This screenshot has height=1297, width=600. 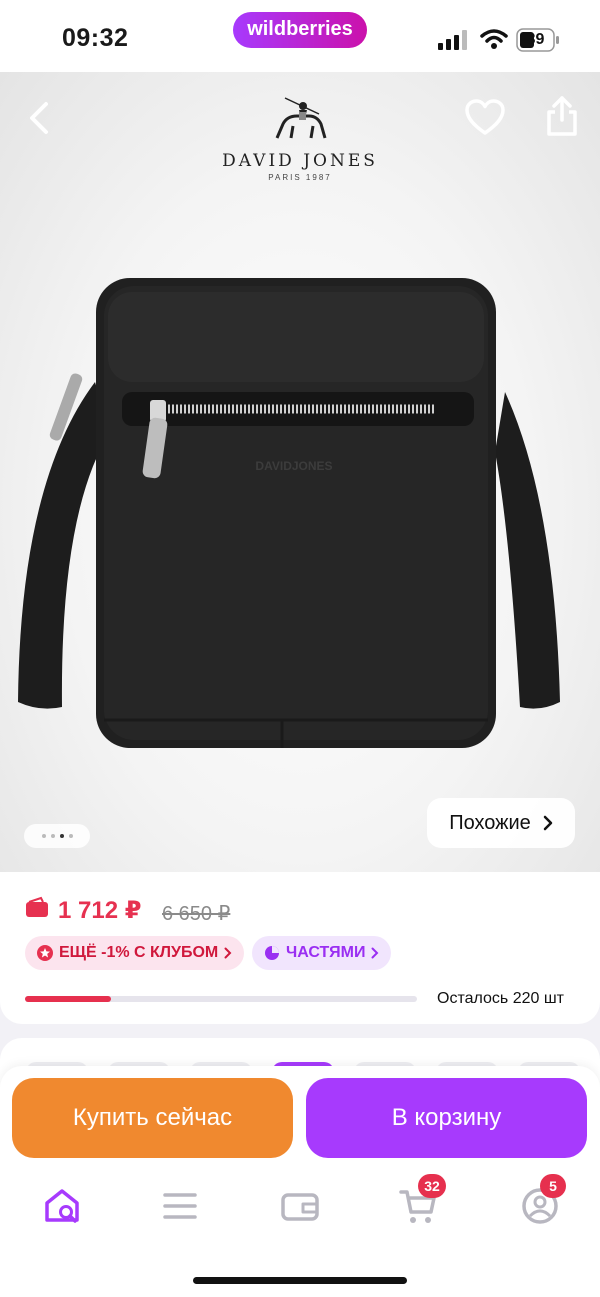 What do you see at coordinates (562, 116) in the screenshot?
I see `share-icon` at bounding box center [562, 116].